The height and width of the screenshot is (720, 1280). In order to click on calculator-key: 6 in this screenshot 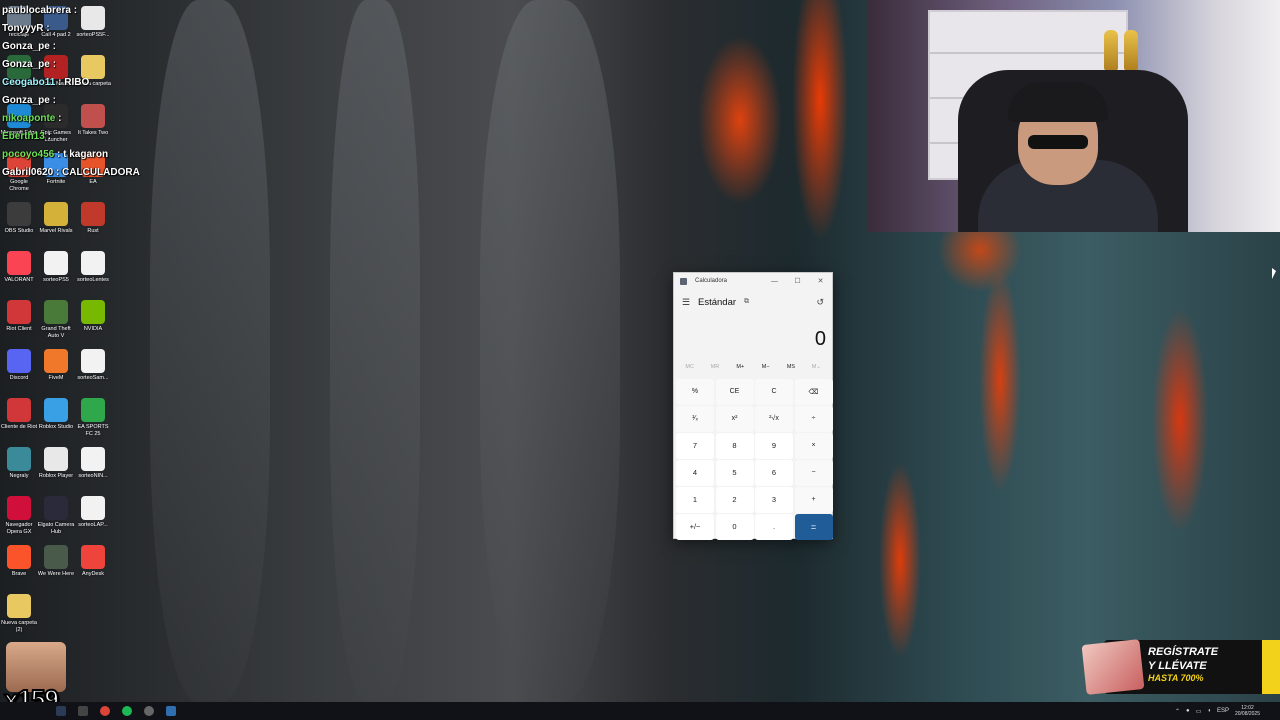, I will do `click(774, 473)`.